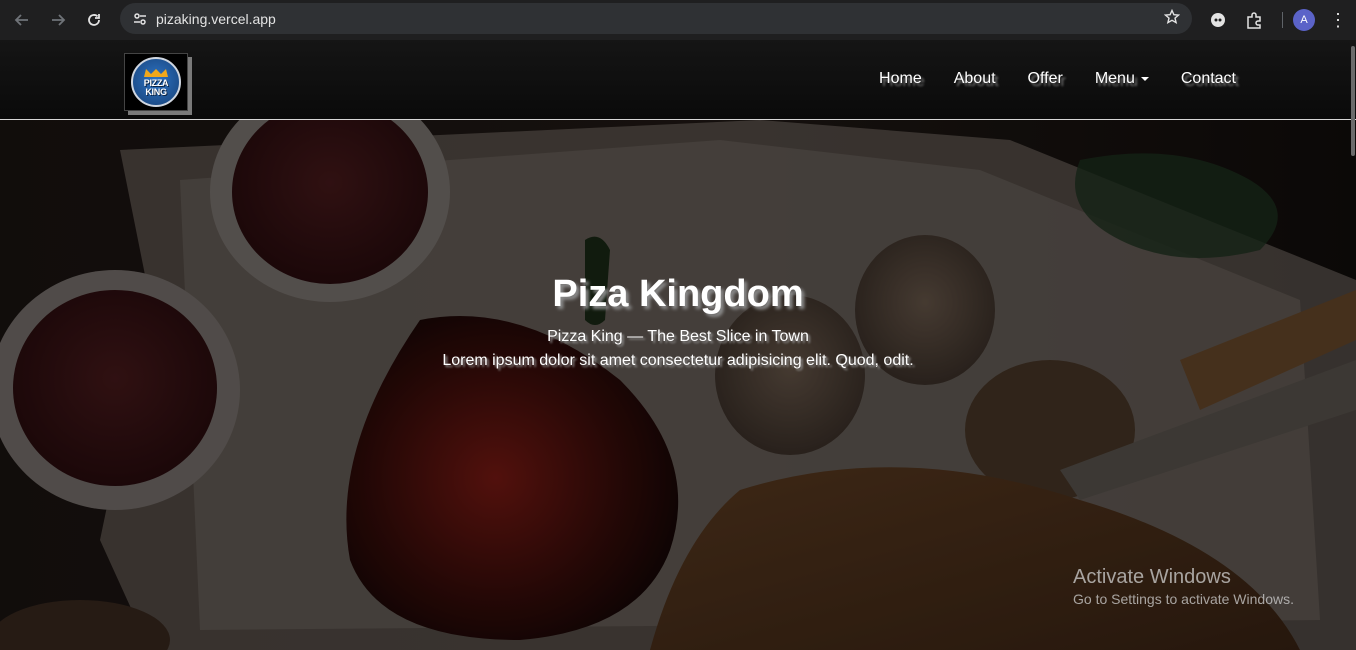 The height and width of the screenshot is (650, 1356). What do you see at coordinates (1144, 79) in the screenshot?
I see `caret-down-icon` at bounding box center [1144, 79].